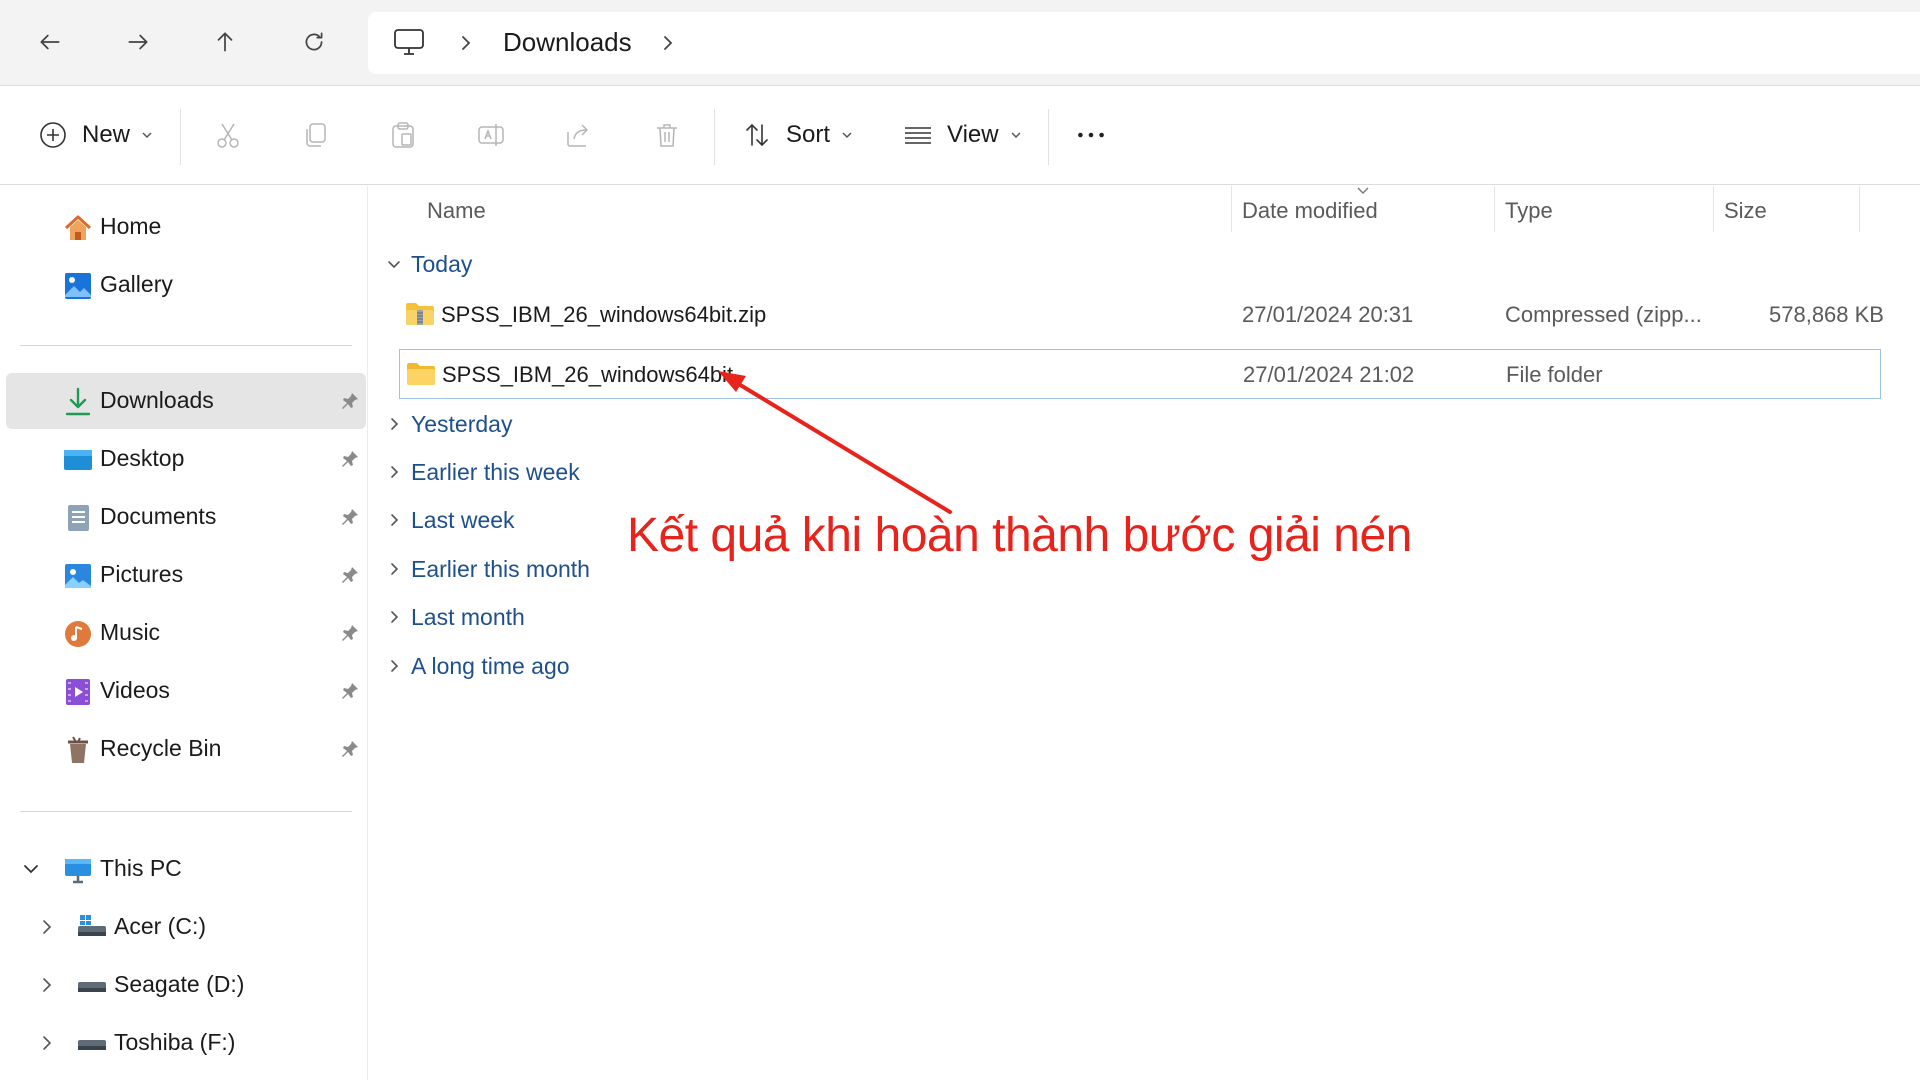  Describe the element at coordinates (1789, 209) in the screenshot. I see `column-header-size: Size` at that location.